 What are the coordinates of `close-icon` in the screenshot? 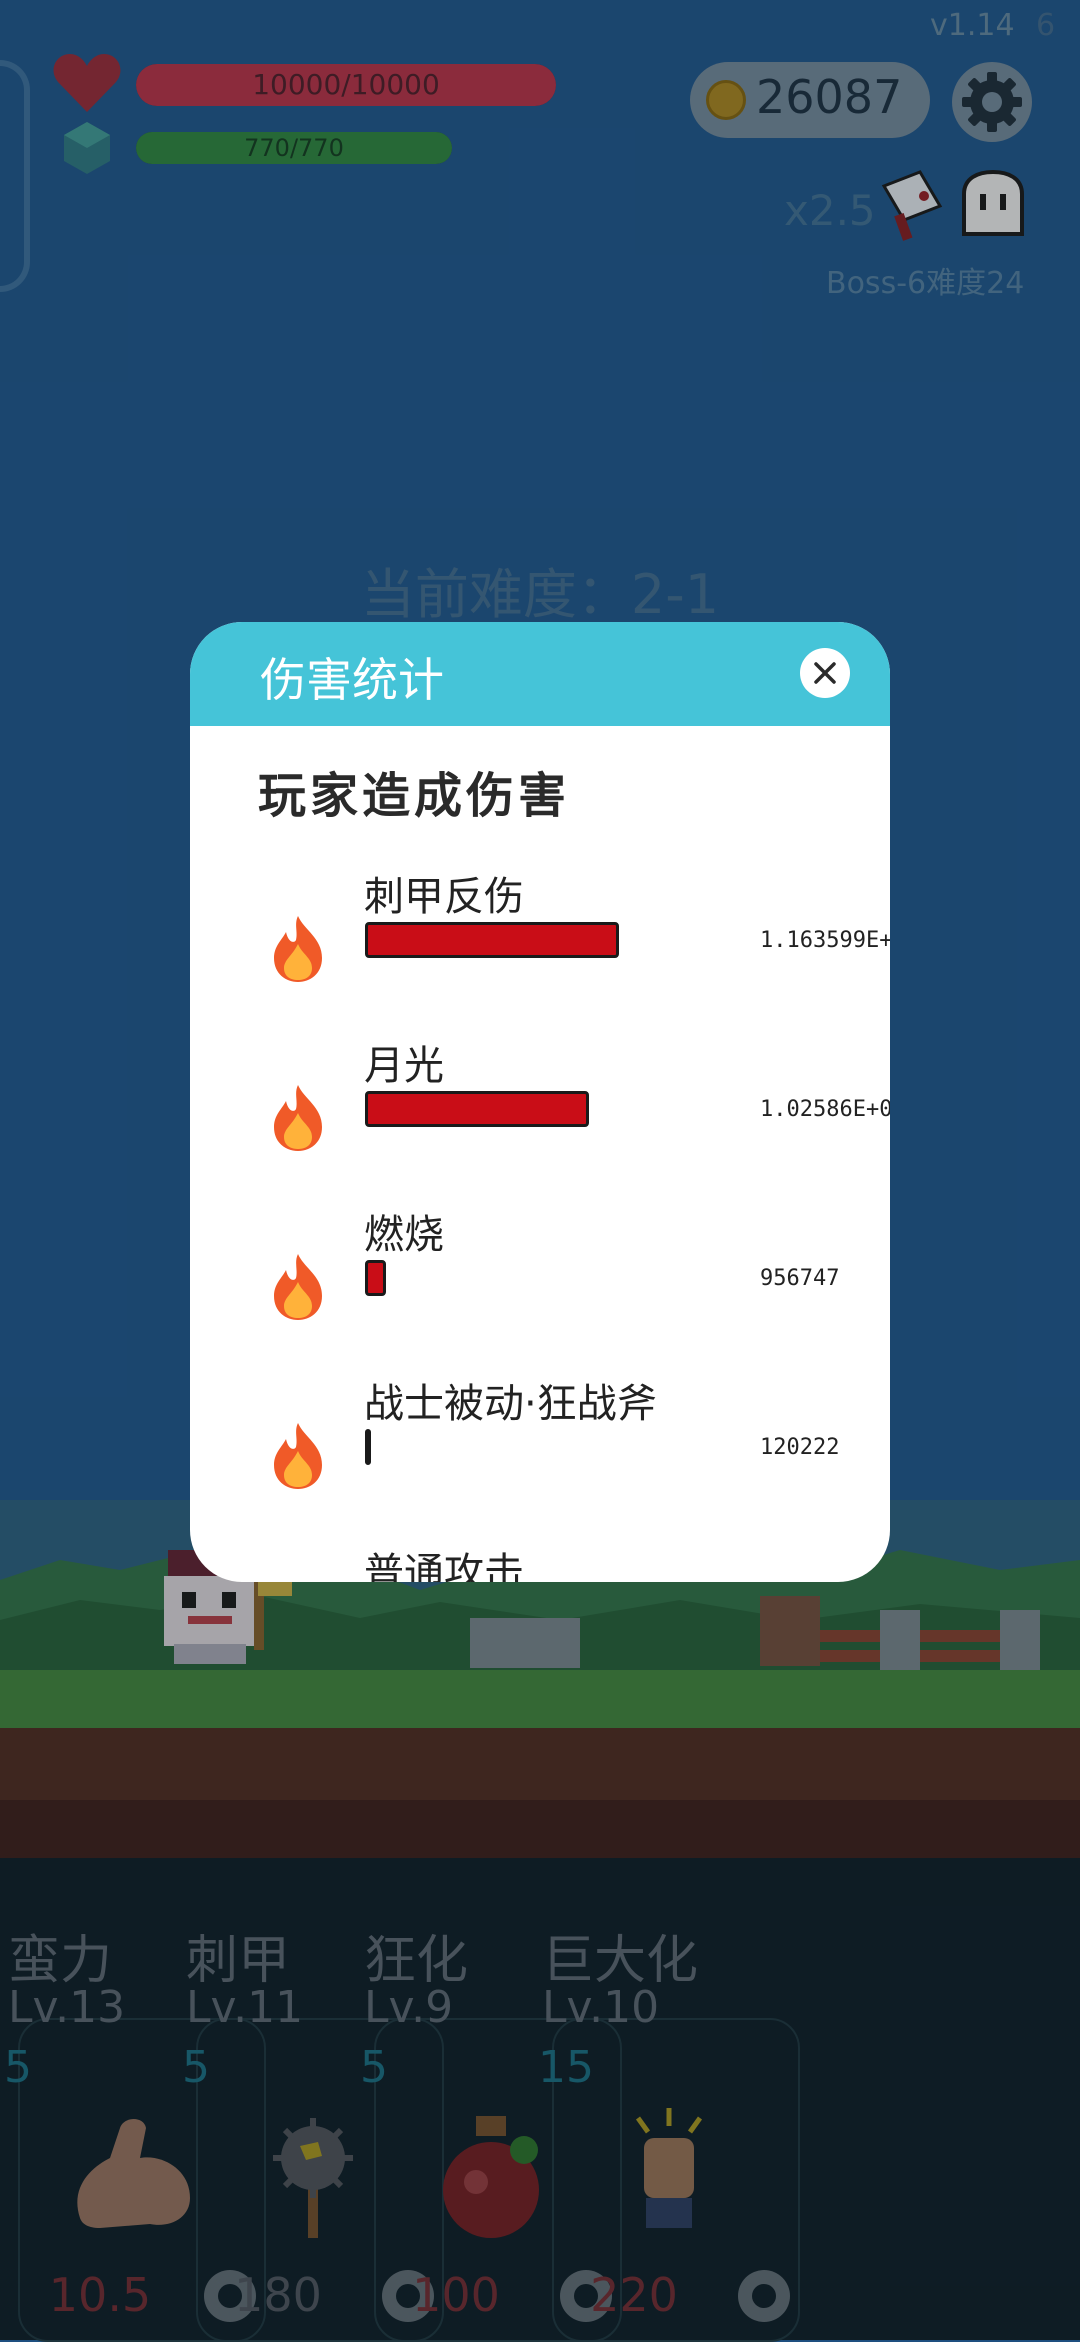 It's located at (825, 673).